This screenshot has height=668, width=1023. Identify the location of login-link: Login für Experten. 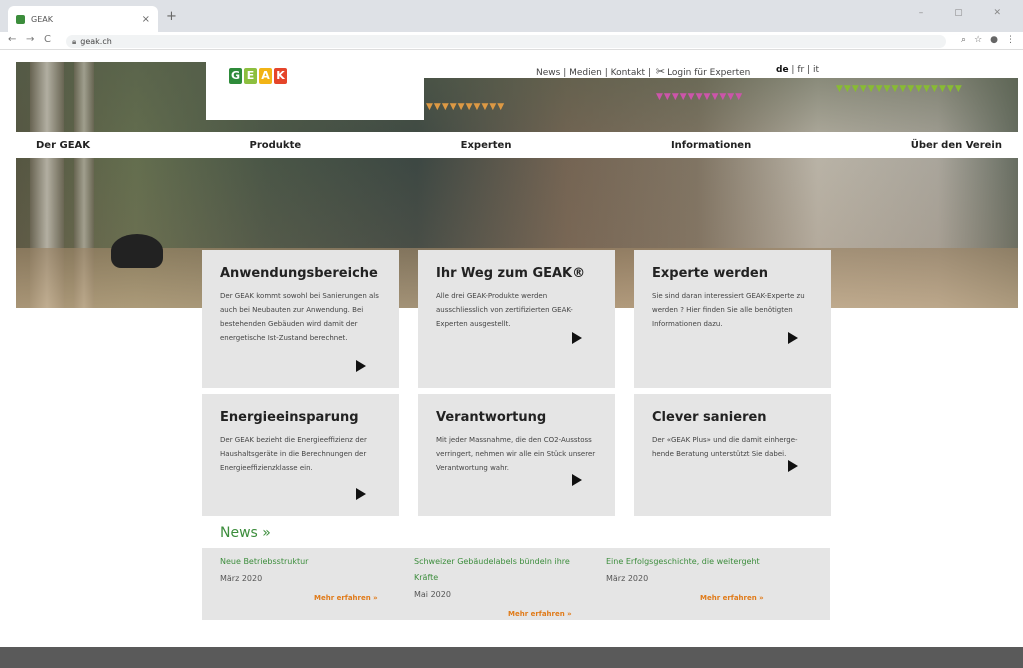
(708, 73).